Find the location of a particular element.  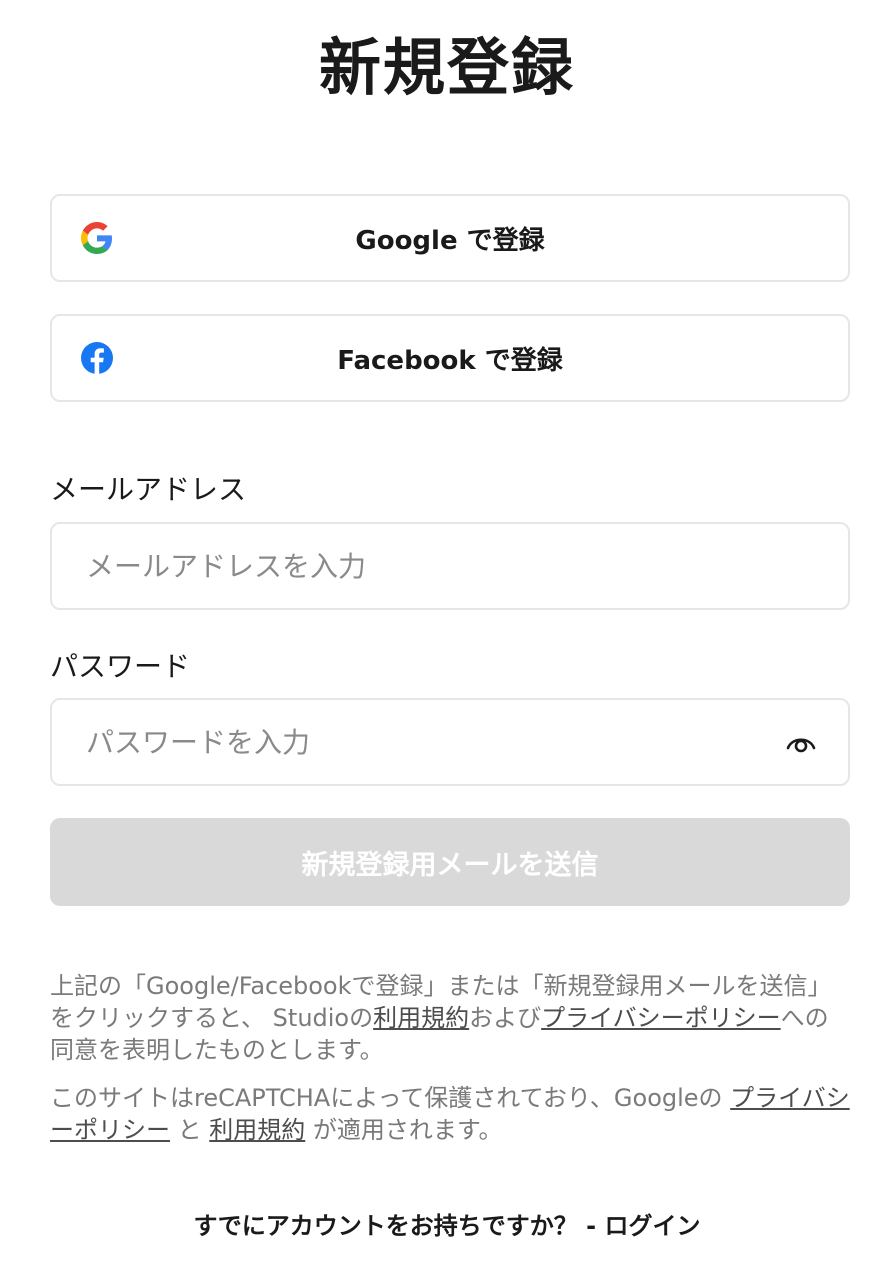

email-field-container is located at coordinates (450, 566).